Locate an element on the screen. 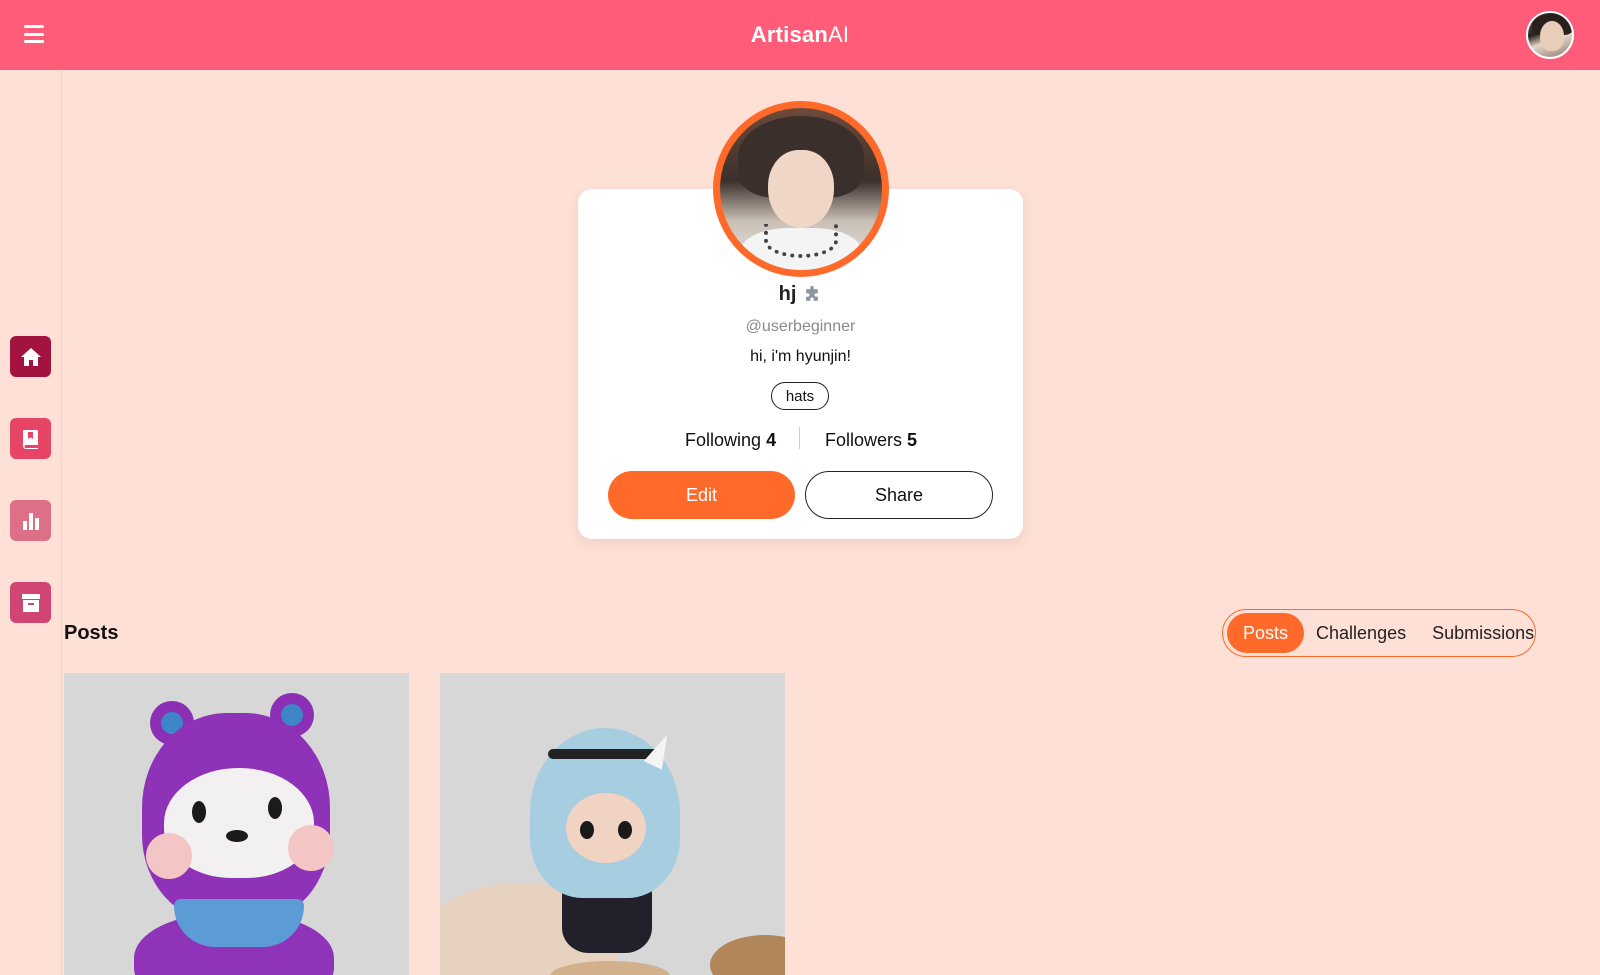  content-tabs: Posts Challenges Submissions is located at coordinates (1379, 633).